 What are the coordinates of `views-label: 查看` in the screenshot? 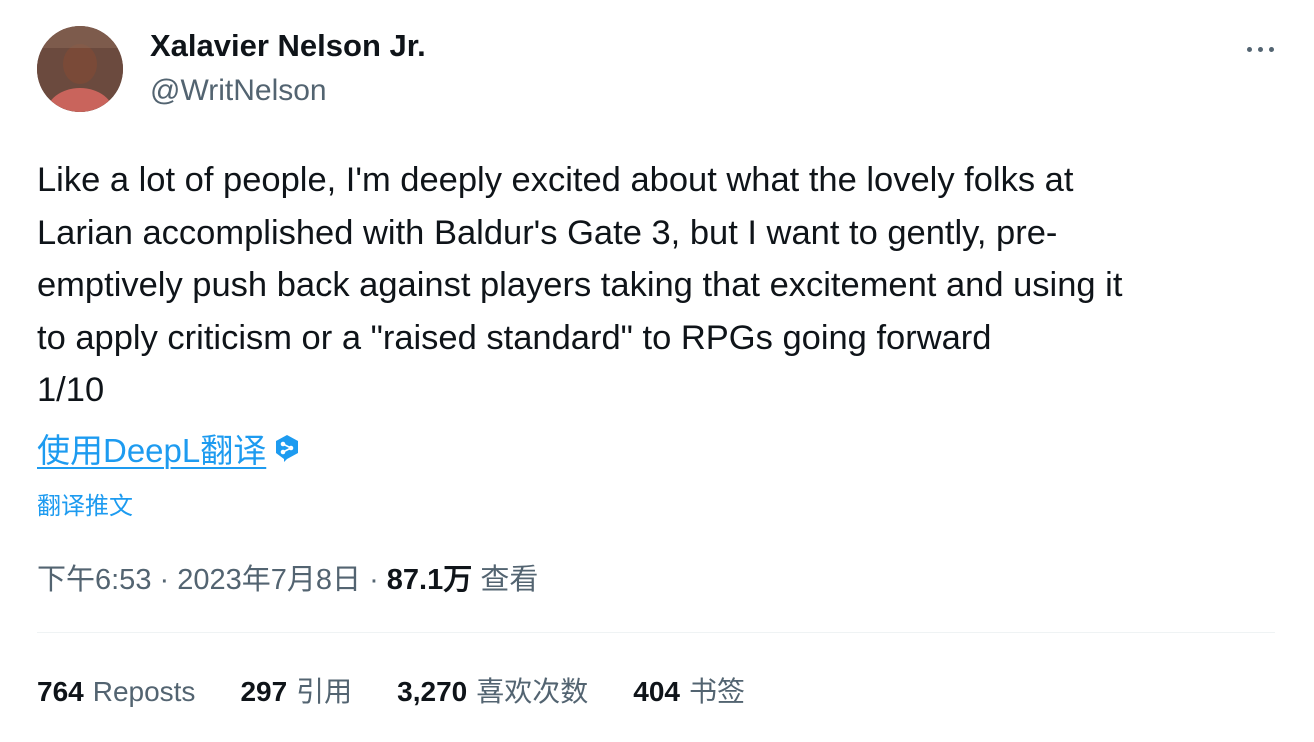 It's located at (509, 580).